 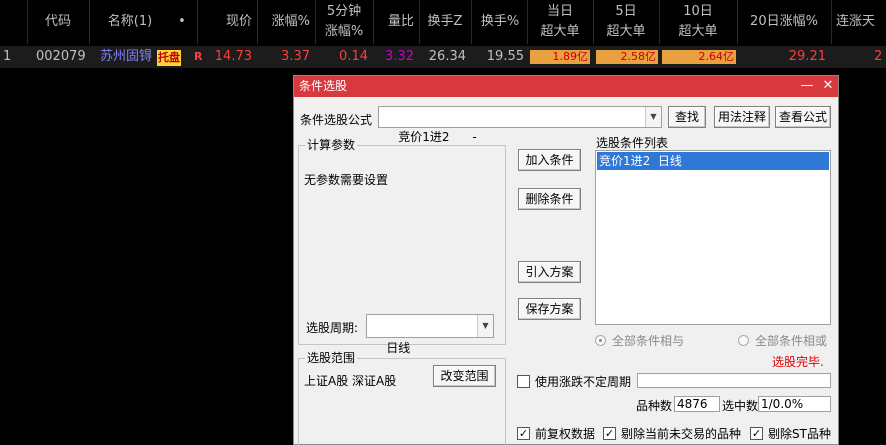 What do you see at coordinates (399, 56) in the screenshot?
I see `row-volume-ratio: 3.32` at bounding box center [399, 56].